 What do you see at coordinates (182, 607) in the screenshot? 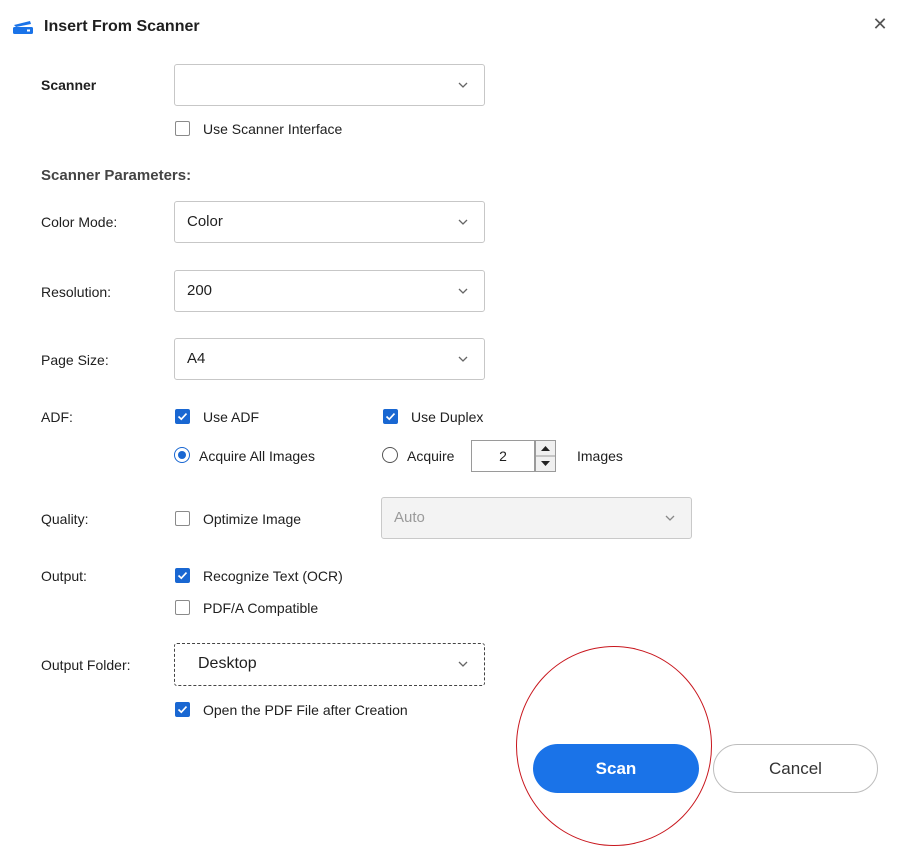
I see `pdfa-compatible-checkbox` at bounding box center [182, 607].